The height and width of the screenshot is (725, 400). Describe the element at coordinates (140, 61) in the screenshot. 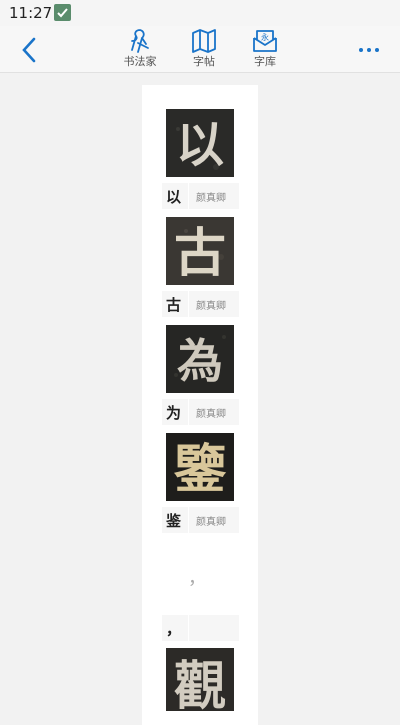

I see `nav-calligrapher-label: 书法家` at that location.